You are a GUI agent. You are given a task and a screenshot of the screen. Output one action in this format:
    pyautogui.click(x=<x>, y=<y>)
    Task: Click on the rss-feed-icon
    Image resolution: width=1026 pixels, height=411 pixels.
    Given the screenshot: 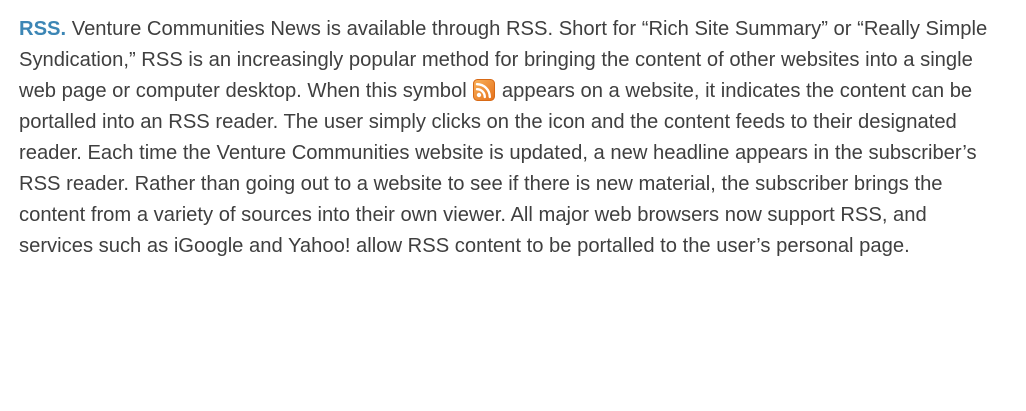 What is the action you would take?
    pyautogui.click(x=484, y=90)
    